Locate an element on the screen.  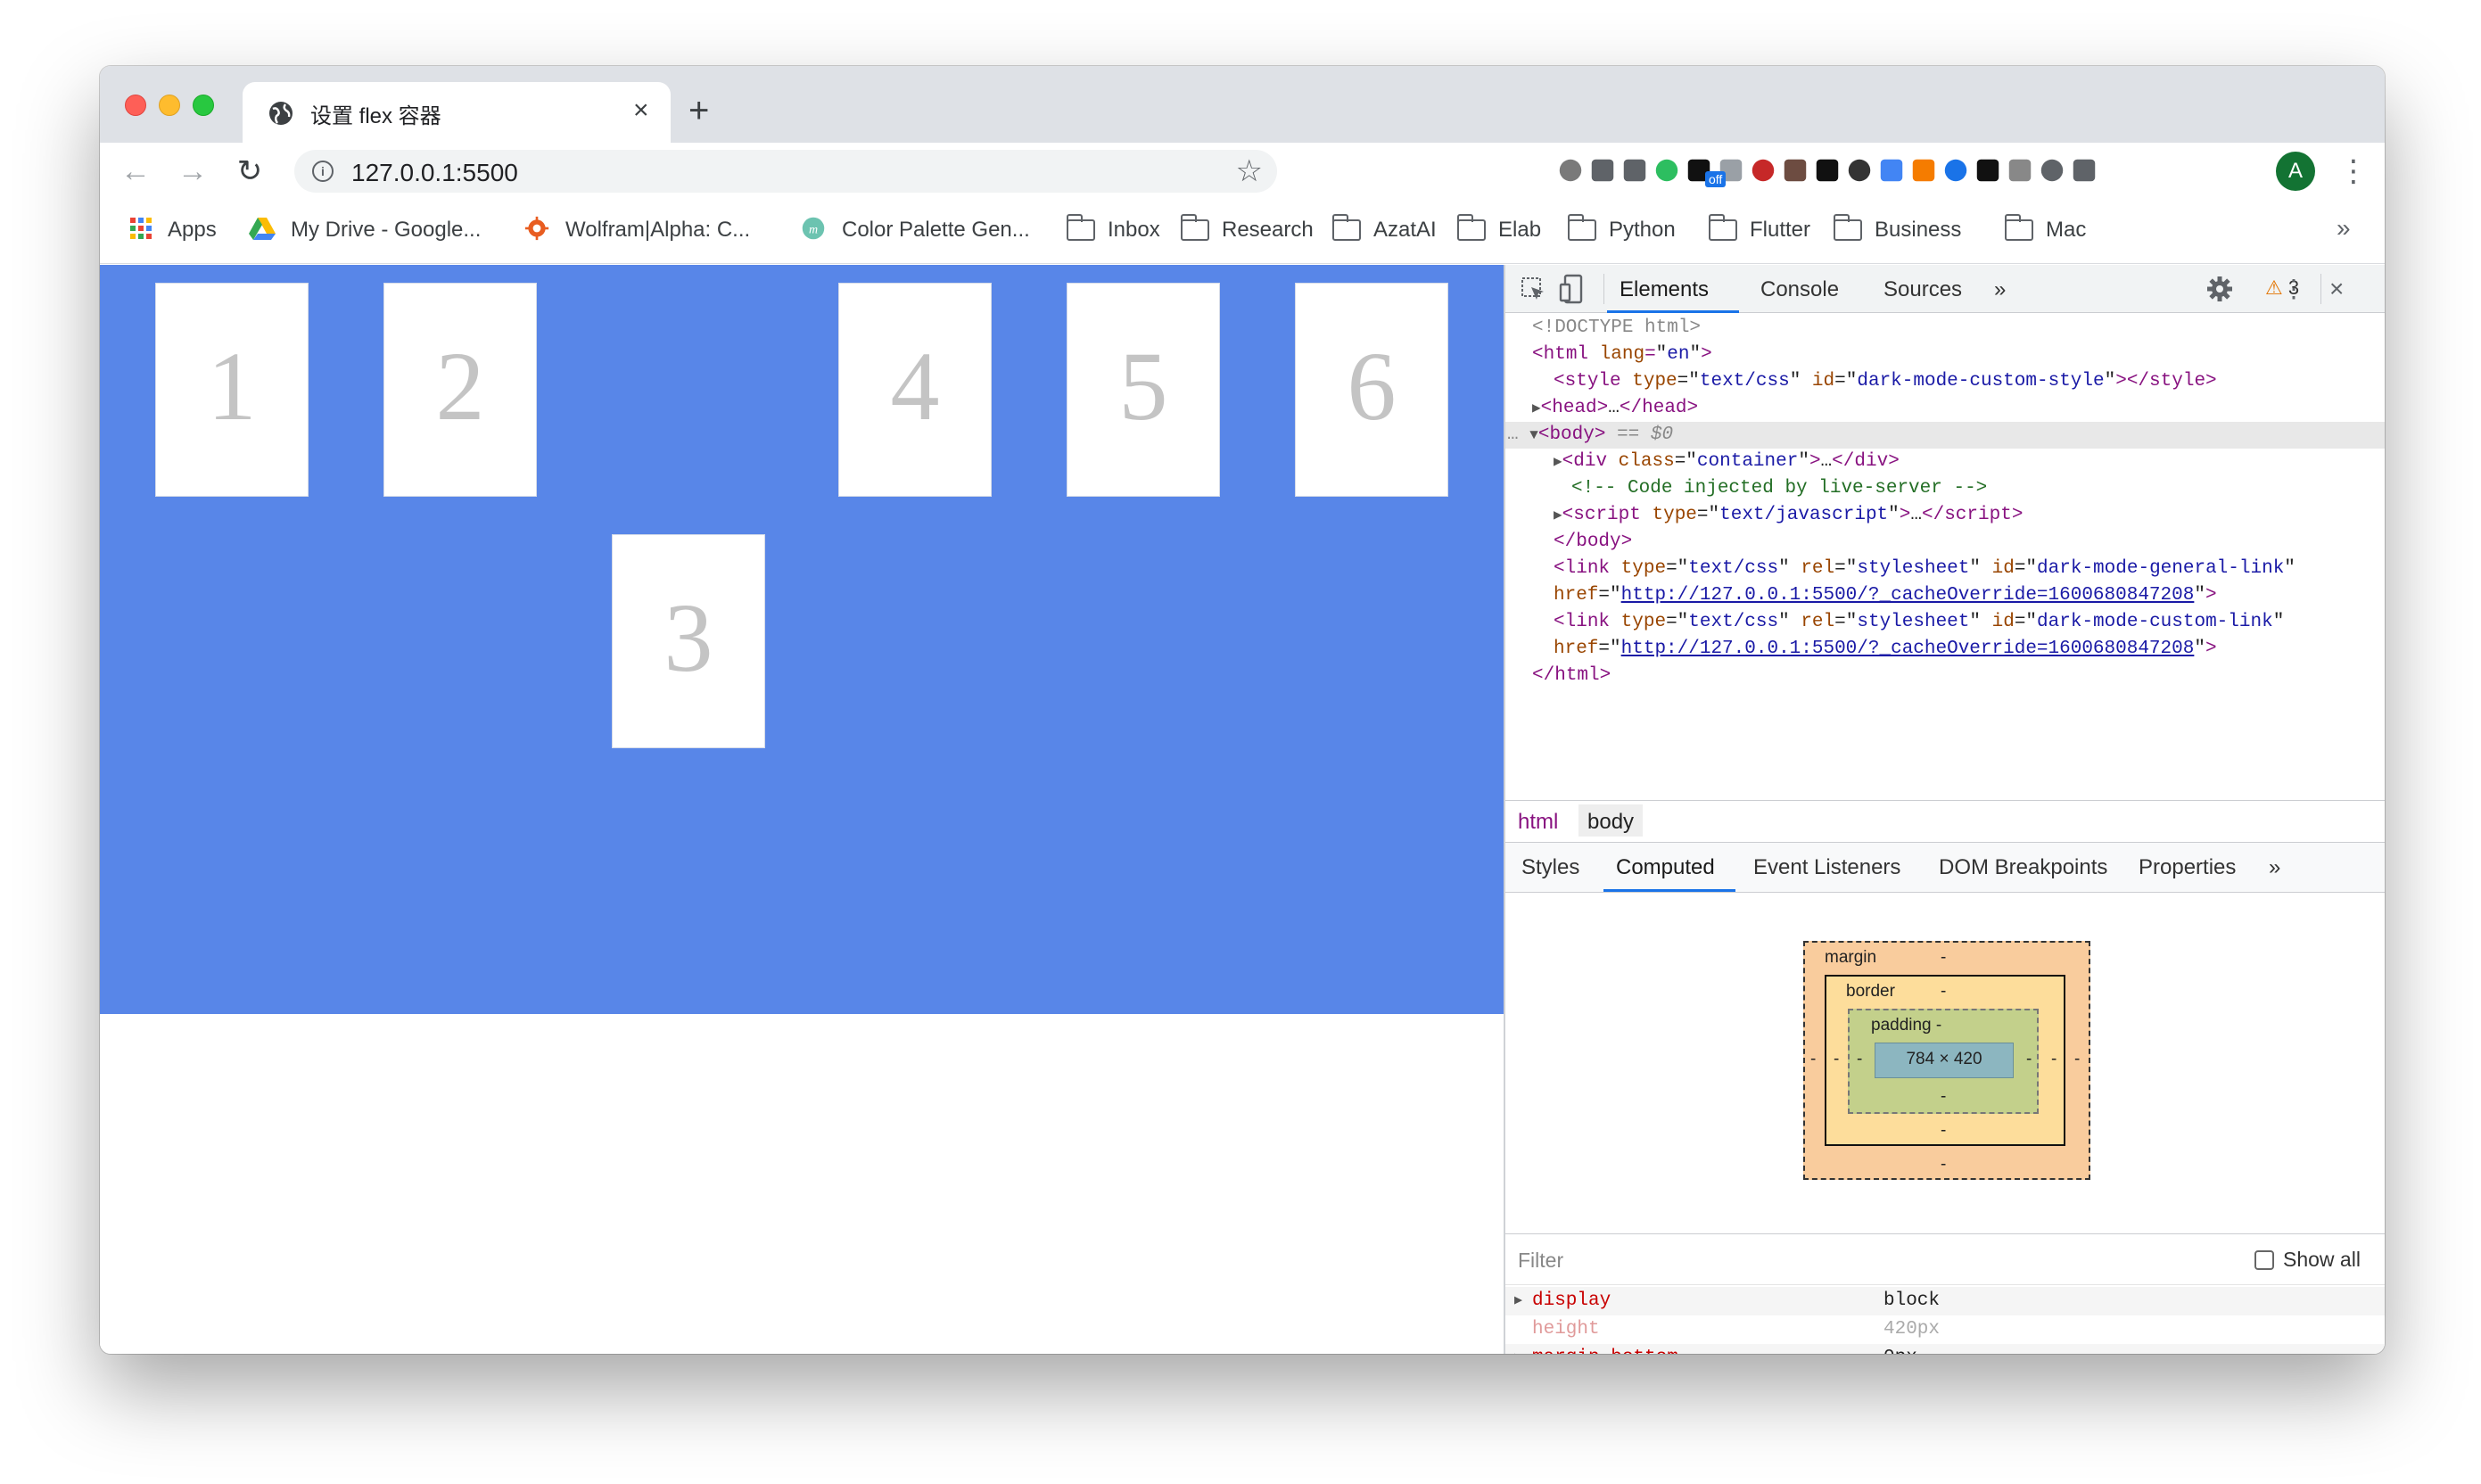
extension-badge: off is located at coordinates (1716, 179).